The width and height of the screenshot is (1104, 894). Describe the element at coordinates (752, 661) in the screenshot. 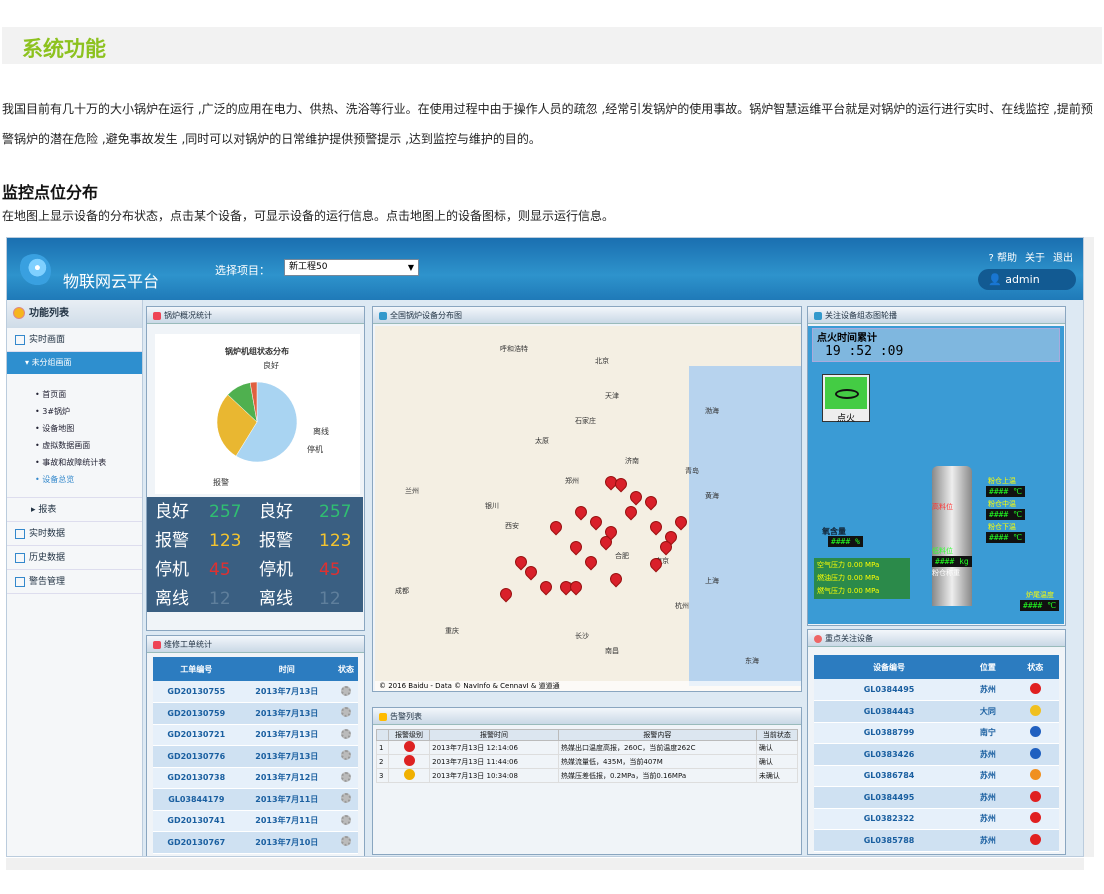

I see `map-city-label: 东海` at that location.